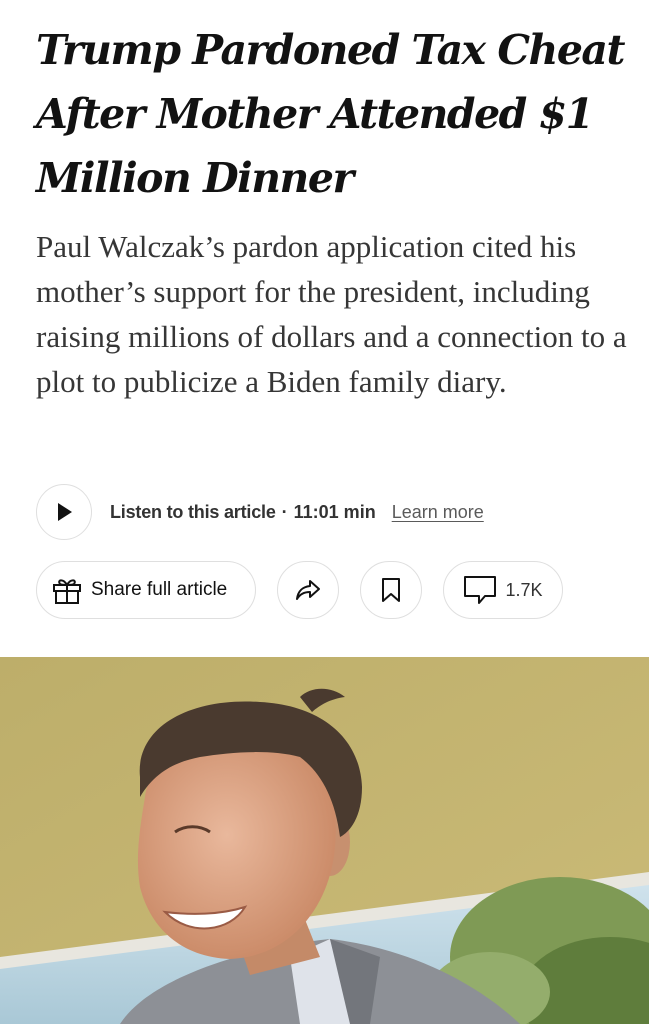  I want to click on play-icon, so click(65, 512).